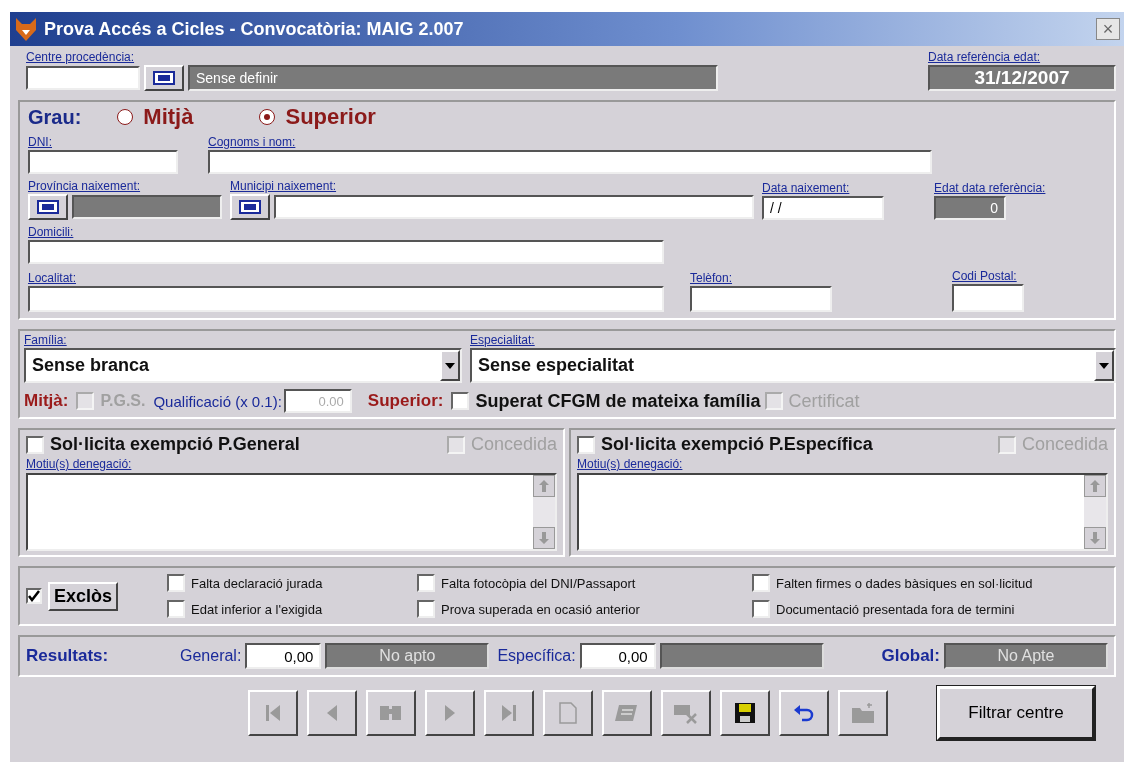 This screenshot has height=762, width=1130. What do you see at coordinates (254, 29) in the screenshot?
I see `window-title: Prova Accés a Cicles - Convocatòria: MAIG 2.007` at bounding box center [254, 29].